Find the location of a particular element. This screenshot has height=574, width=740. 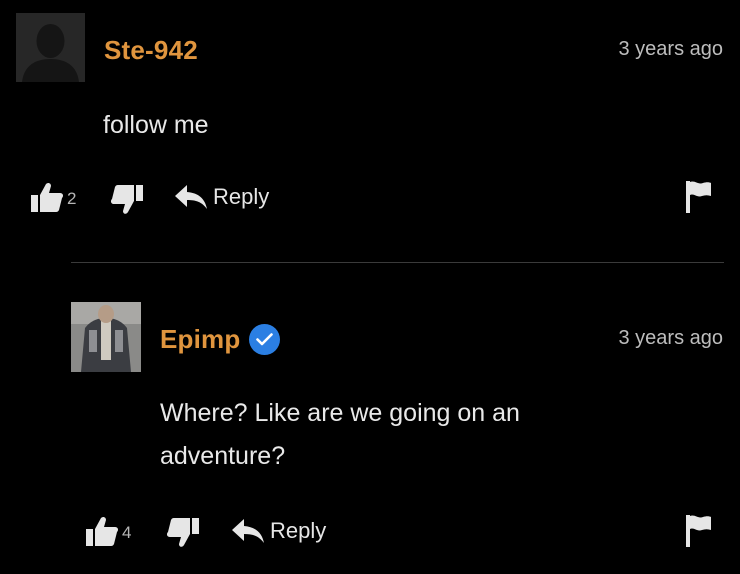

default-avatar-icon is located at coordinates (50, 47).